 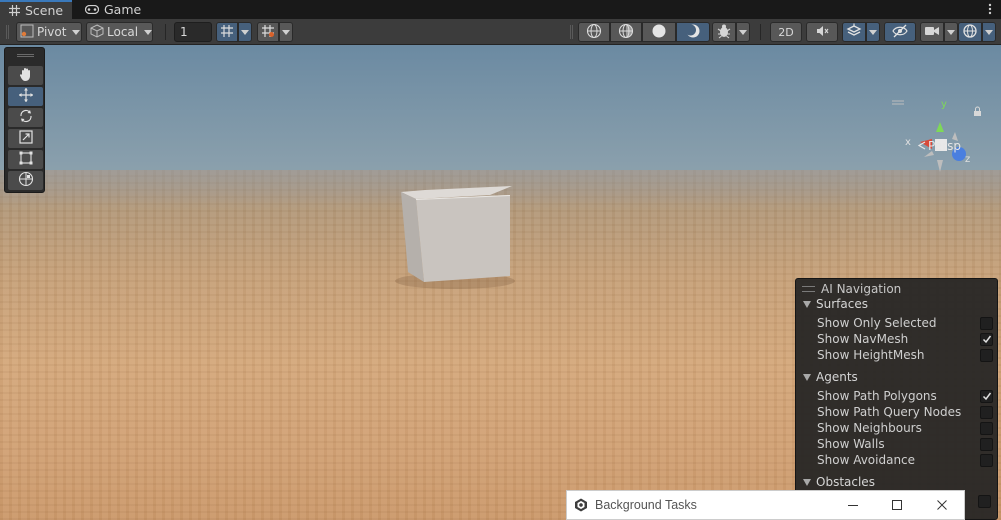 I want to click on projection-toggle: Persp, so click(x=939, y=146).